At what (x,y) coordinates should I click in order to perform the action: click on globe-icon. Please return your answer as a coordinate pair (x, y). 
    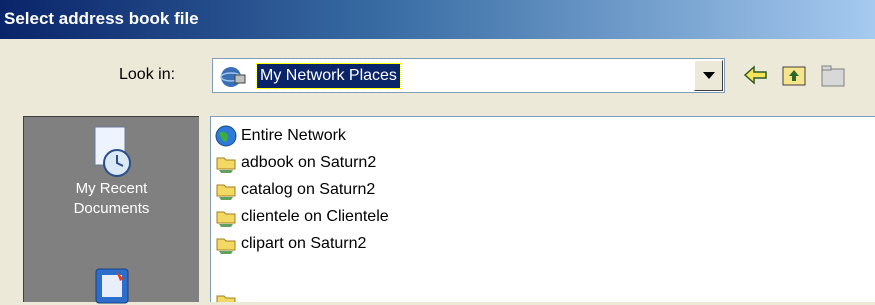
    Looking at the image, I should click on (226, 135).